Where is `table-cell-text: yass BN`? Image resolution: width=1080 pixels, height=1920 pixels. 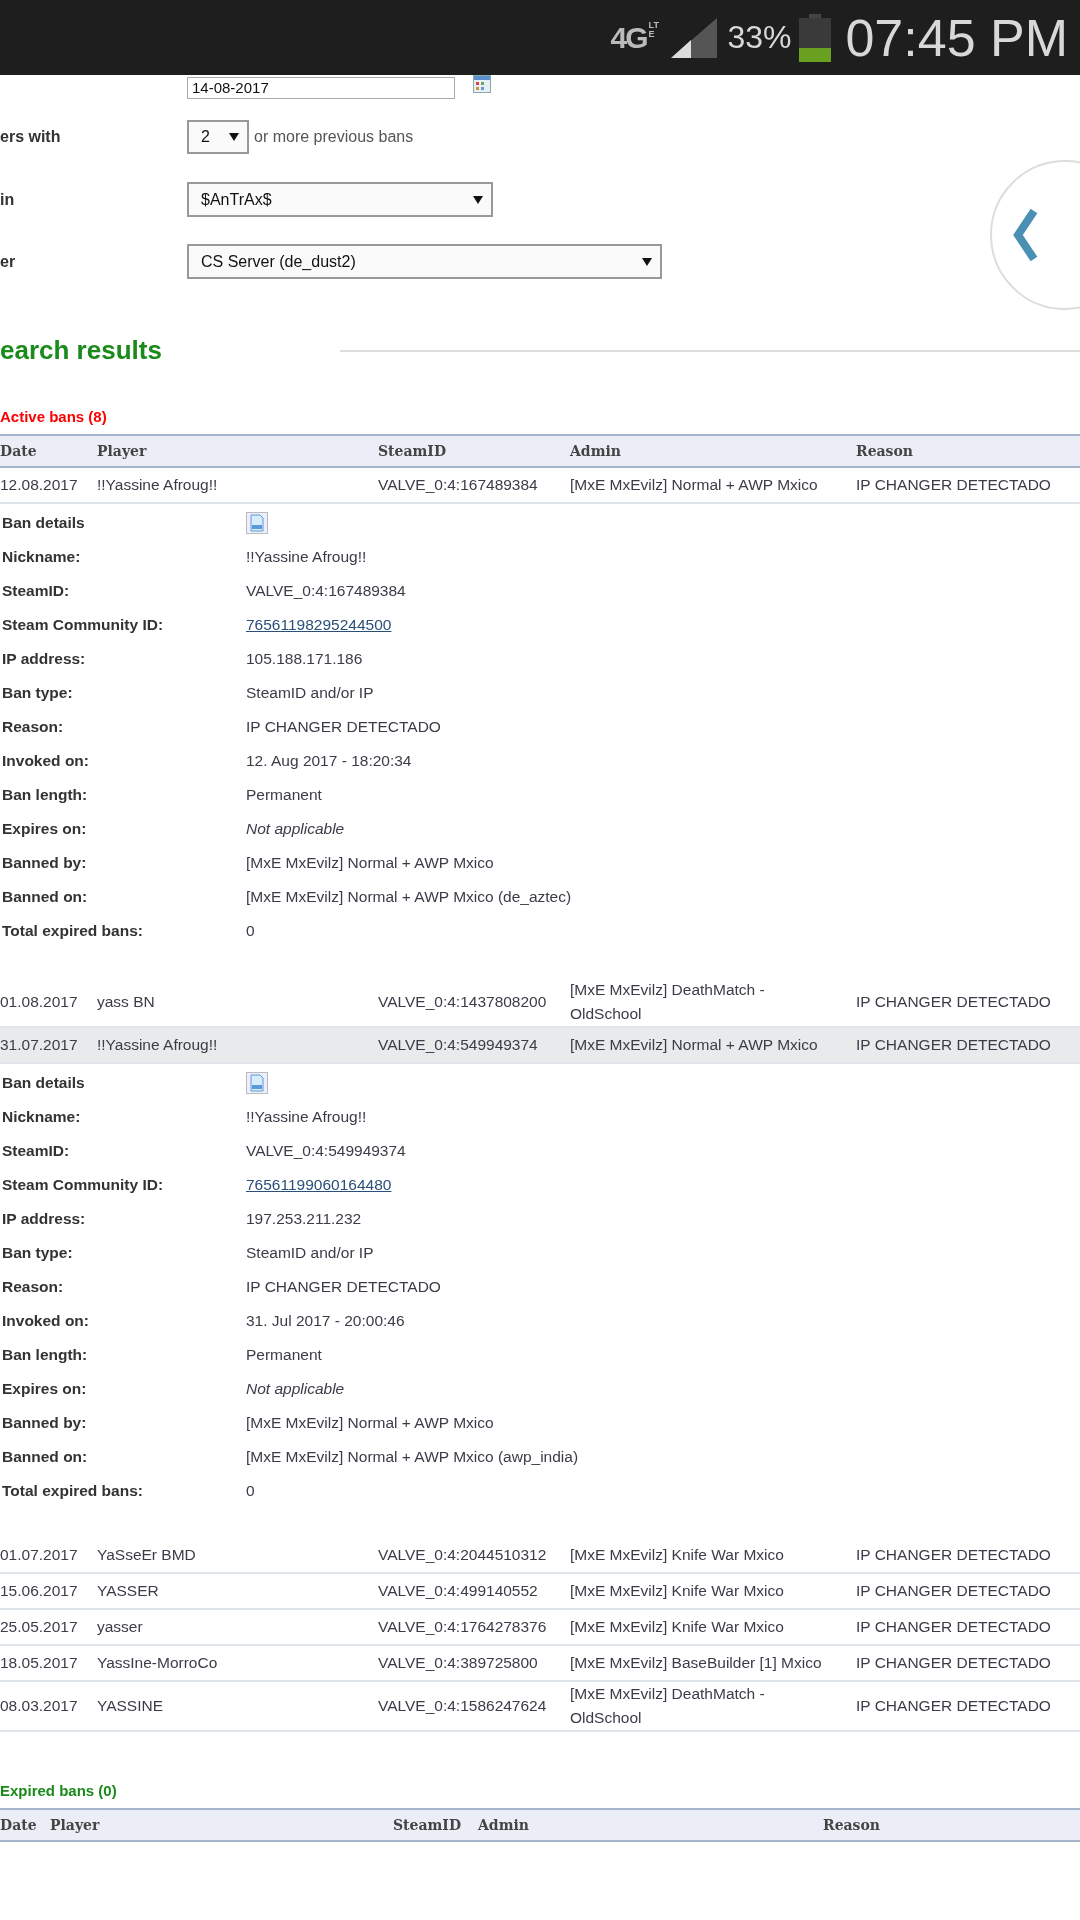 table-cell-text: yass BN is located at coordinates (126, 1002).